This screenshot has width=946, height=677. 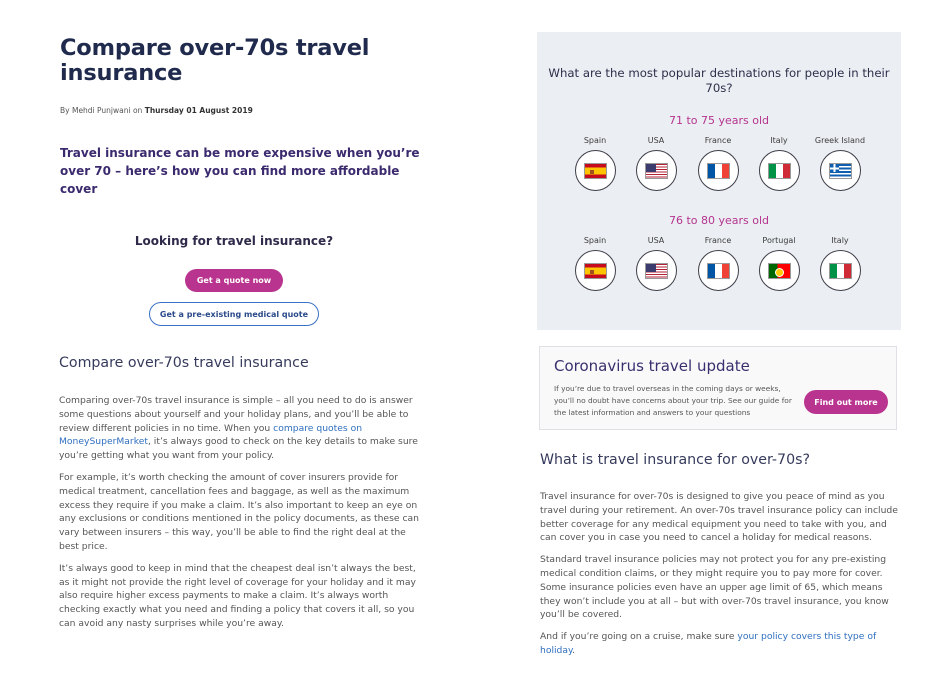 What do you see at coordinates (574, 650) in the screenshot?
I see `paragraph-text: .` at bounding box center [574, 650].